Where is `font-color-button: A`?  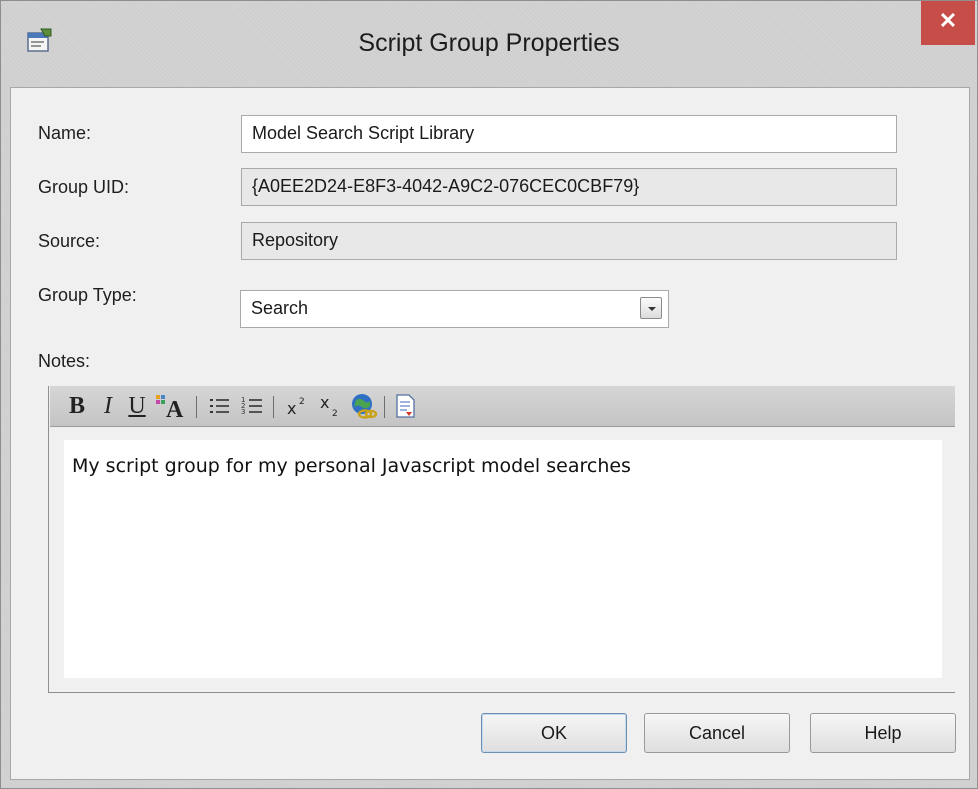 font-color-button: A is located at coordinates (170, 407).